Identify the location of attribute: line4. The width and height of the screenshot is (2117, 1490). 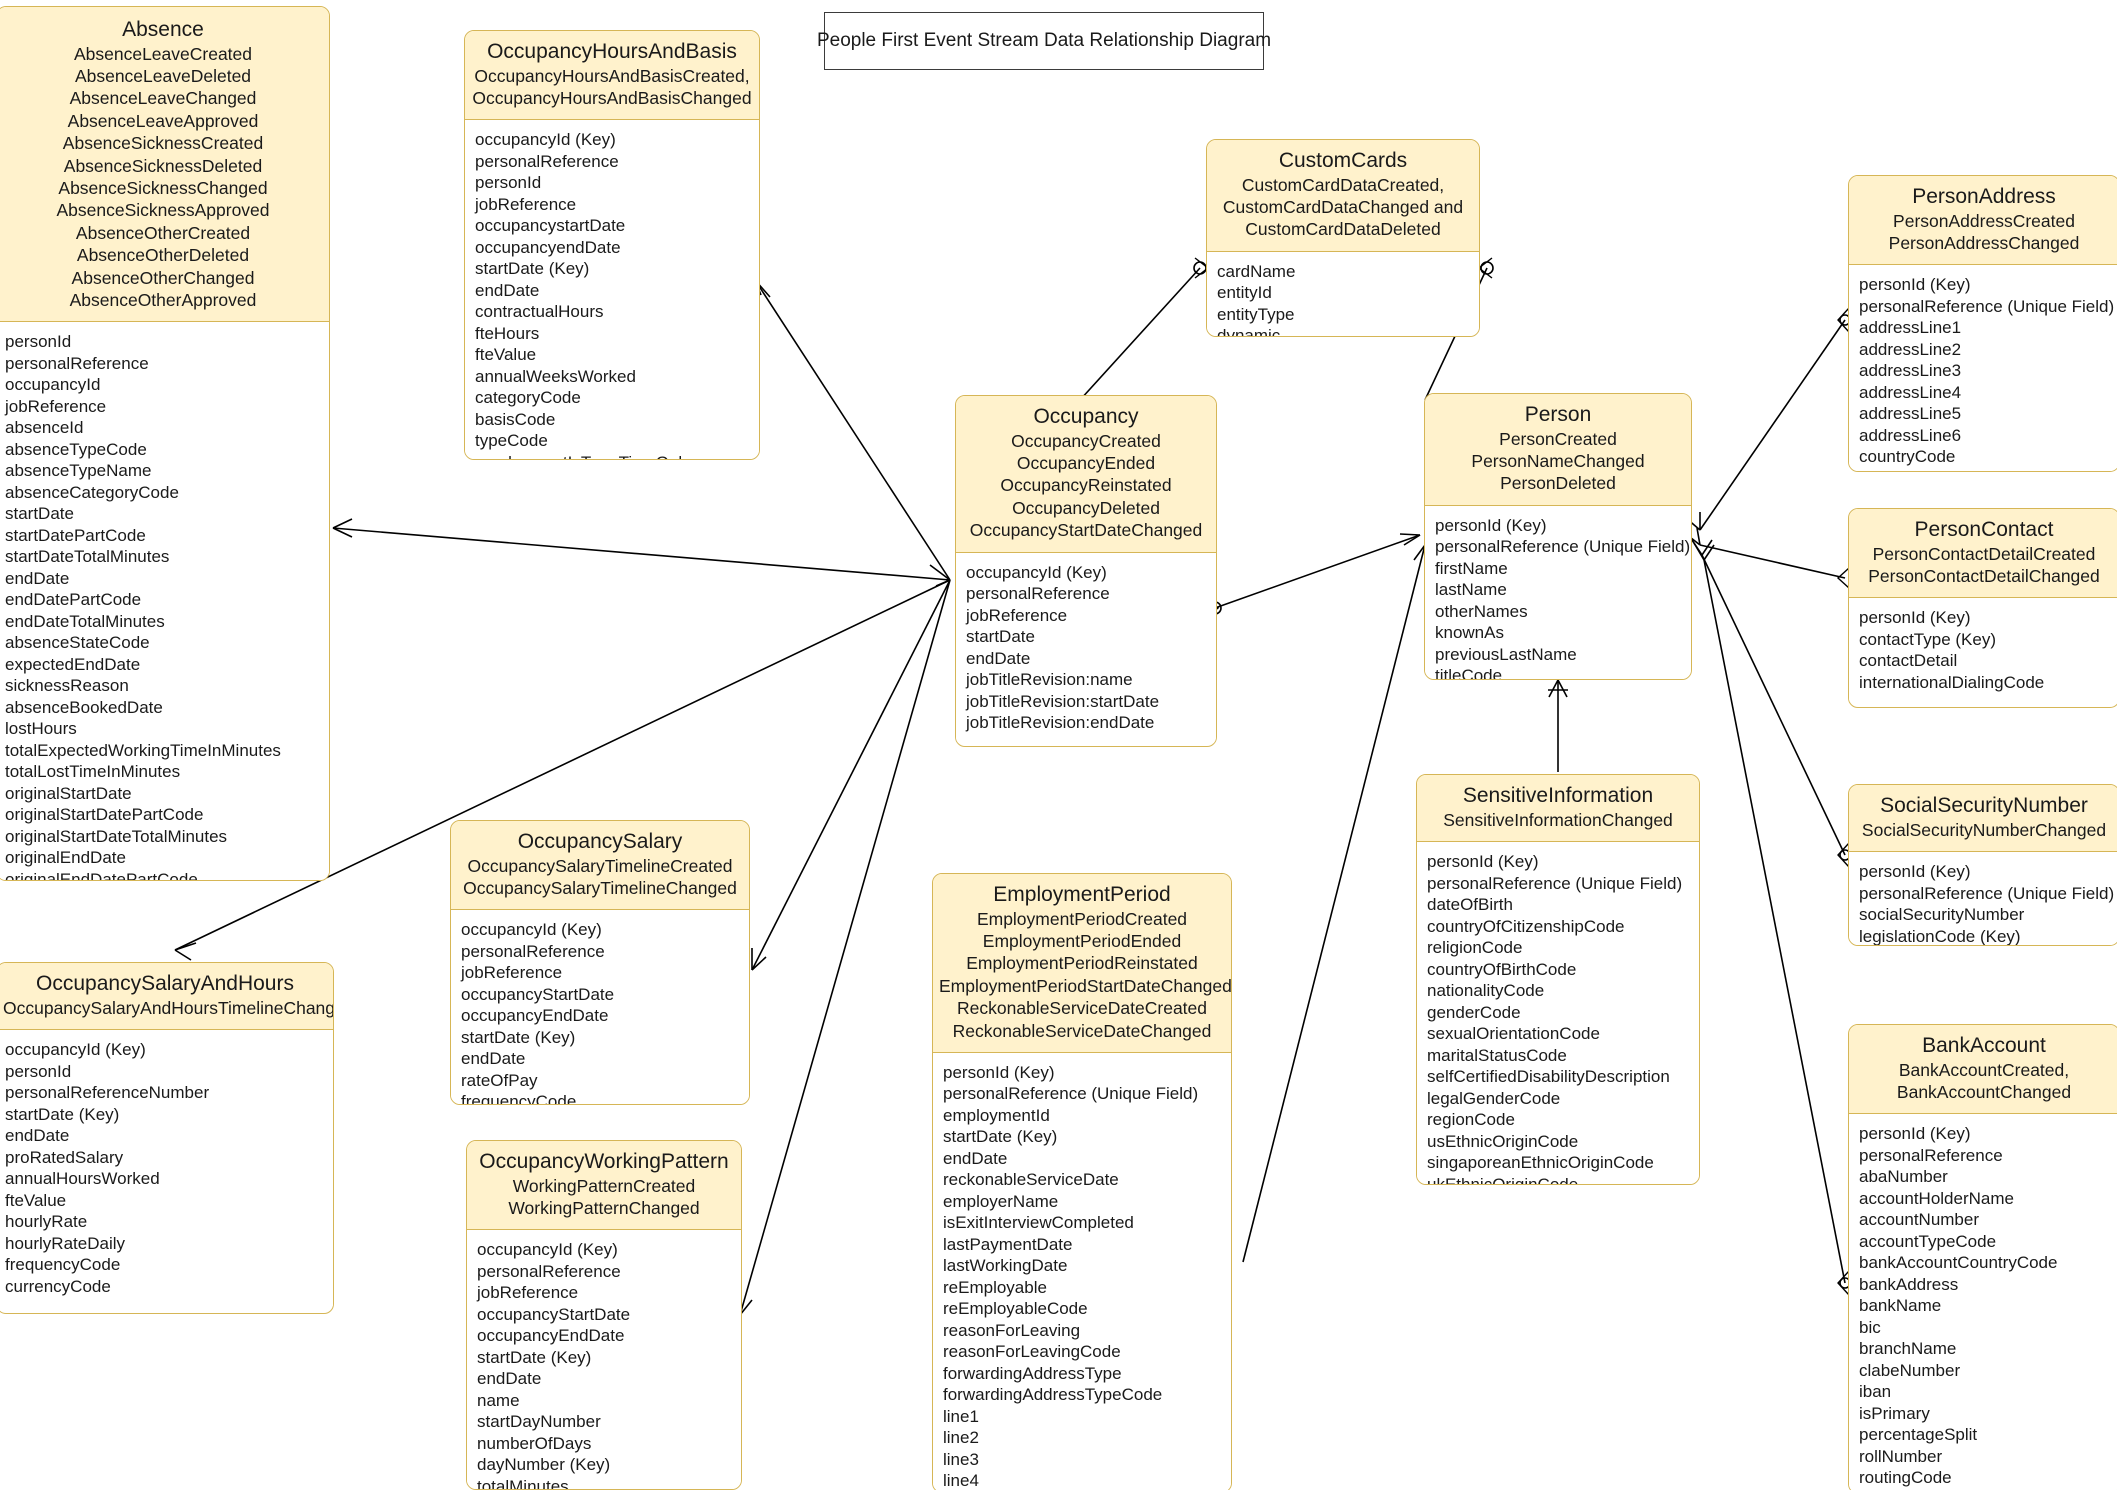
(961, 1480).